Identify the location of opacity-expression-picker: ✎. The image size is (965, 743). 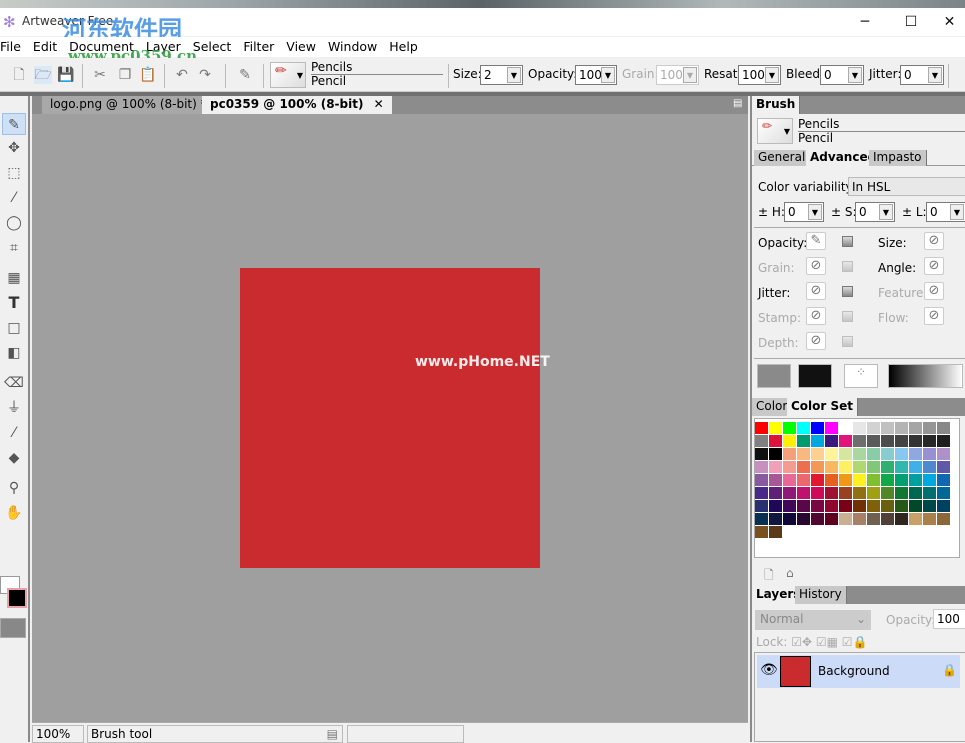
(816, 241).